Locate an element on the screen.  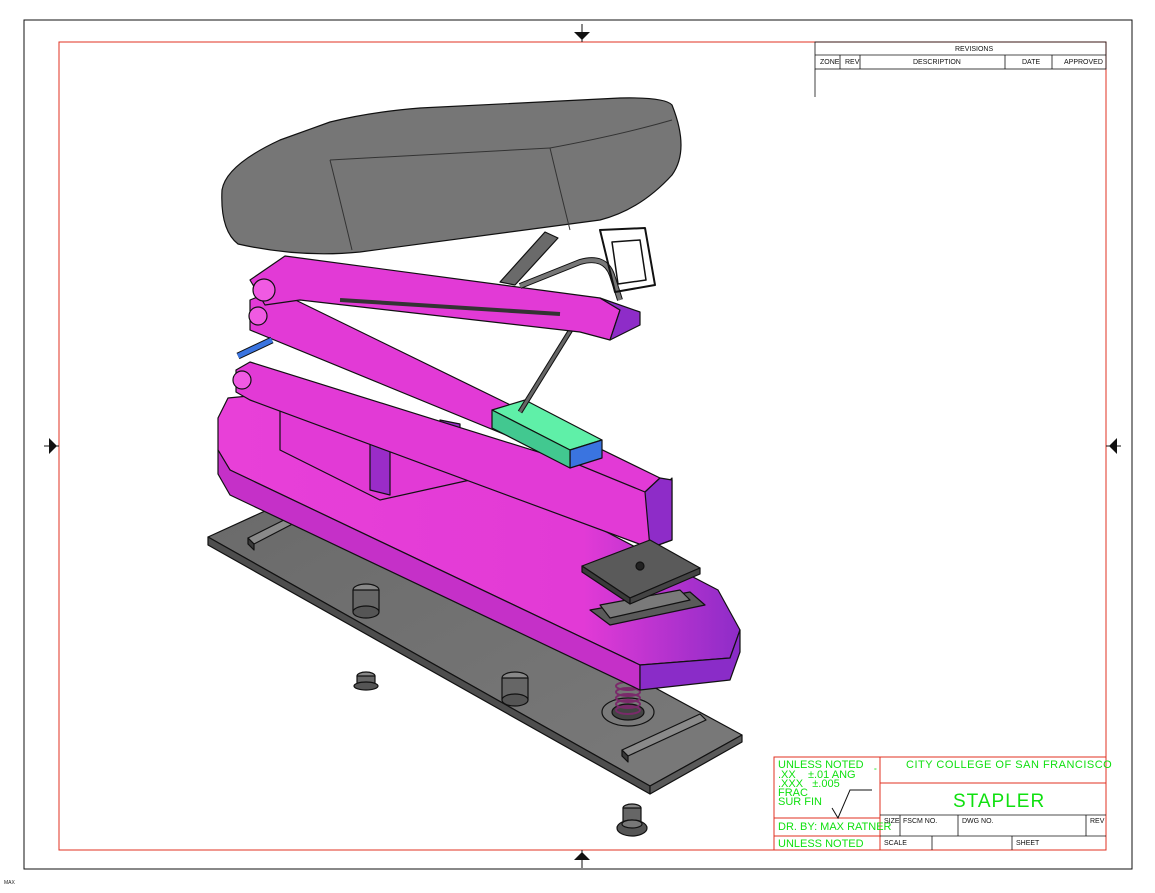
scale-label: SCALE is located at coordinates (895, 843).